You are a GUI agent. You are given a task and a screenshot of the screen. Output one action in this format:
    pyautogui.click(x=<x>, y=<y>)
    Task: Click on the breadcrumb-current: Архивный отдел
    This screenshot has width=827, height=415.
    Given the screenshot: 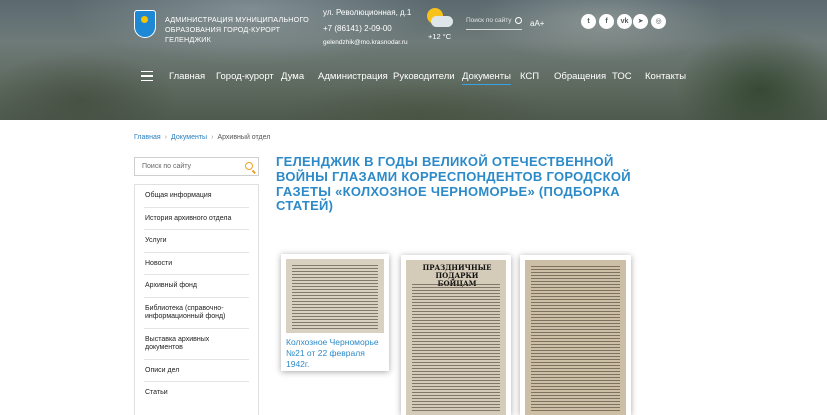 What is the action you would take?
    pyautogui.click(x=244, y=137)
    